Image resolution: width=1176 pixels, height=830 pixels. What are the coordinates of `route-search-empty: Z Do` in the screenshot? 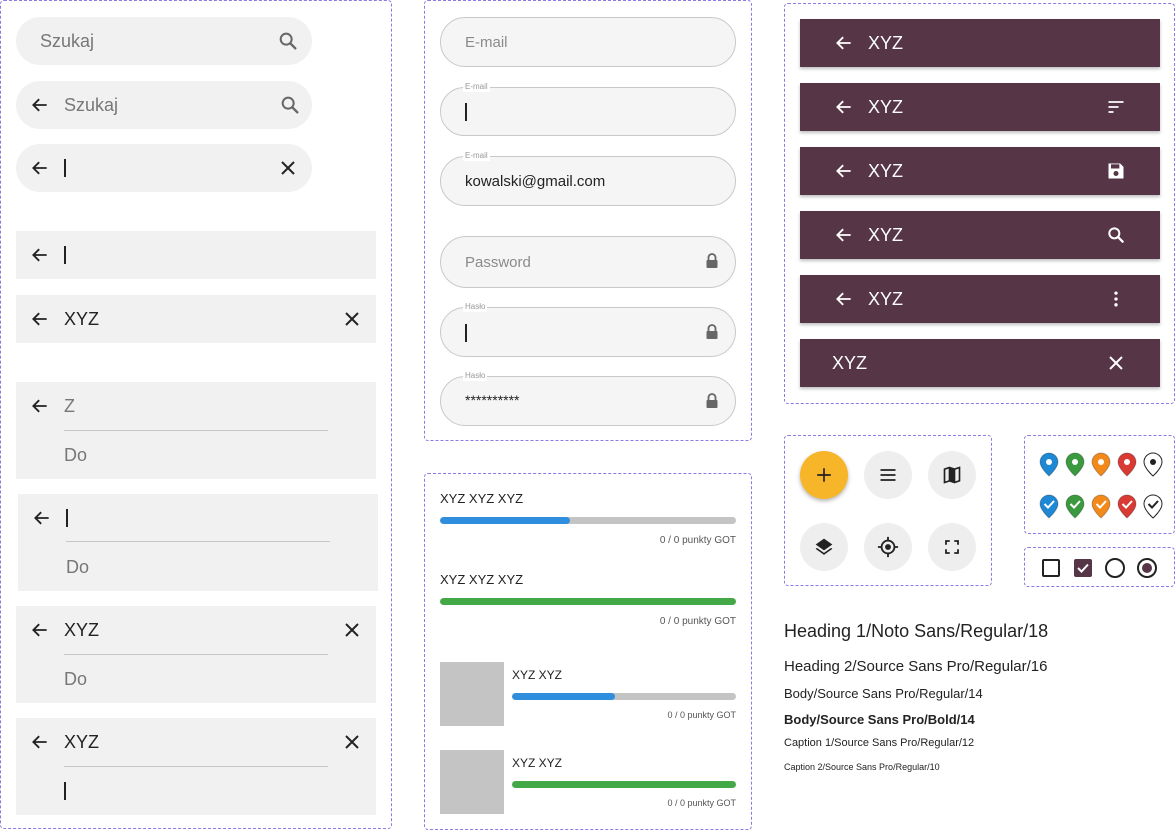 It's located at (196, 430).